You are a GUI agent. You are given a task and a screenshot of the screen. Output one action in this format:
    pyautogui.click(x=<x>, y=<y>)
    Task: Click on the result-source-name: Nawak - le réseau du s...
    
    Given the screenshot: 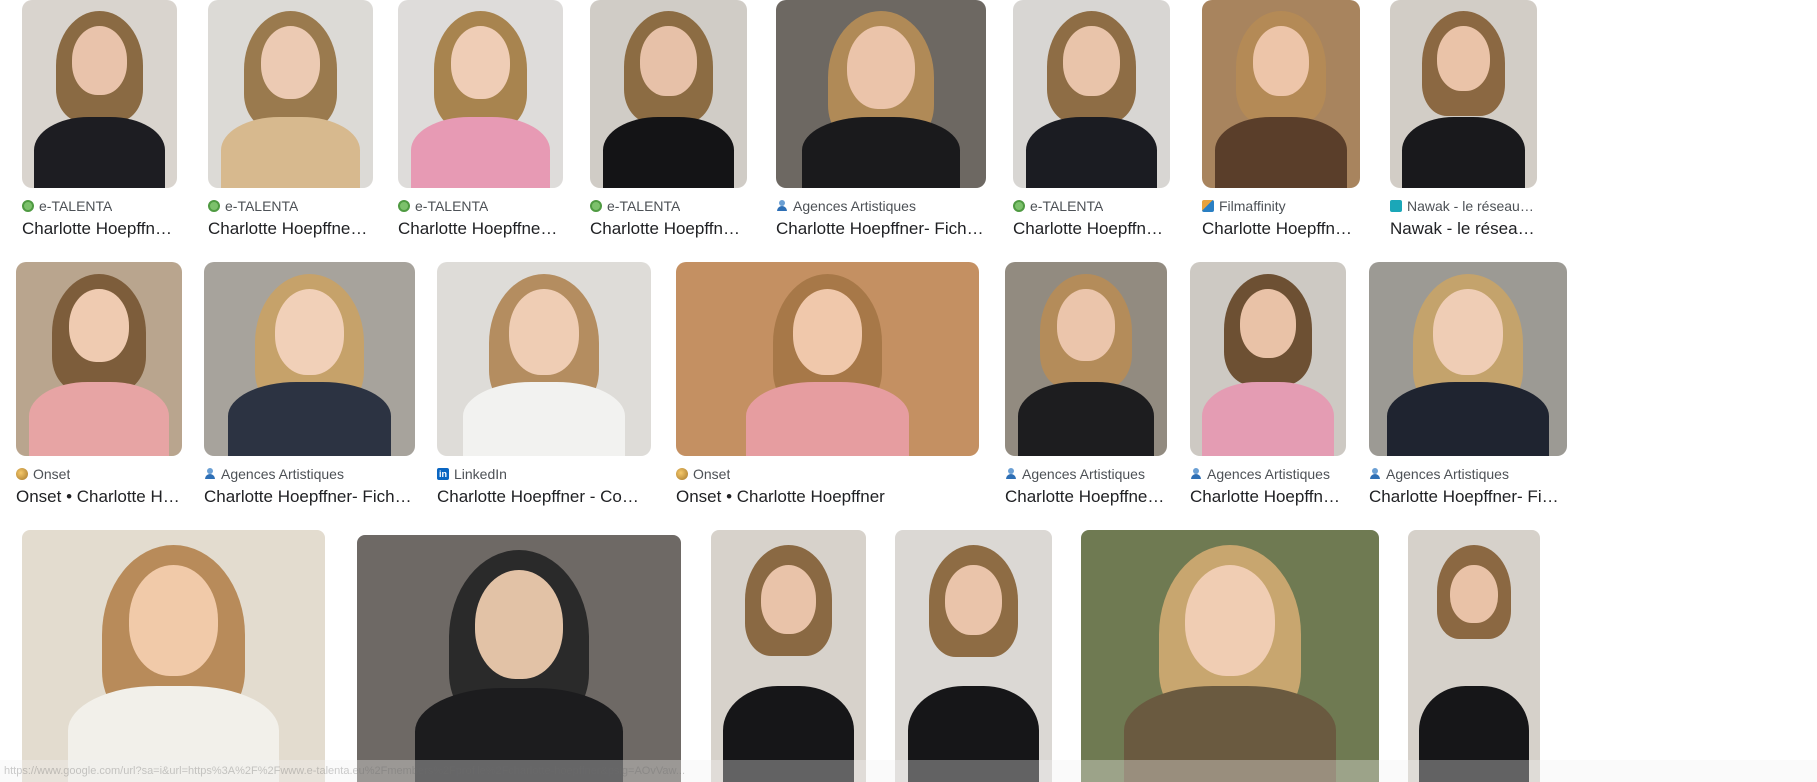 What is the action you would take?
    pyautogui.click(x=1472, y=206)
    